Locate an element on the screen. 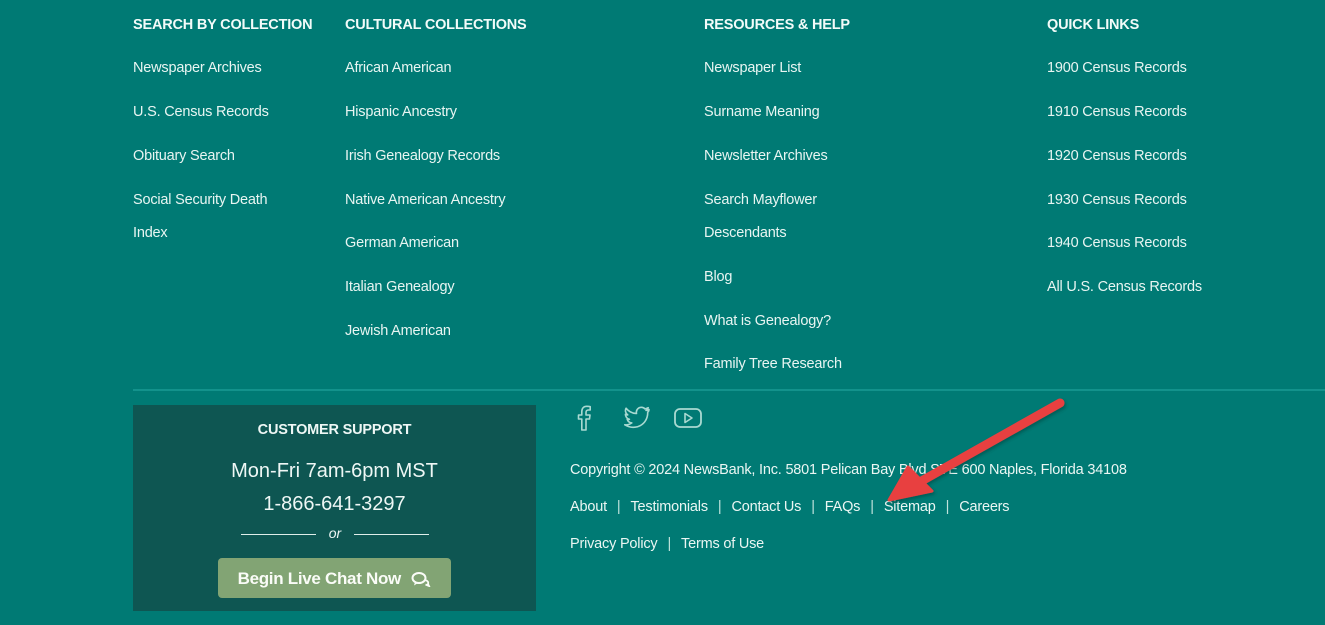 Image resolution: width=1325 pixels, height=625 pixels. begin-live-chat-button: Begin Live Chat Now is located at coordinates (334, 578).